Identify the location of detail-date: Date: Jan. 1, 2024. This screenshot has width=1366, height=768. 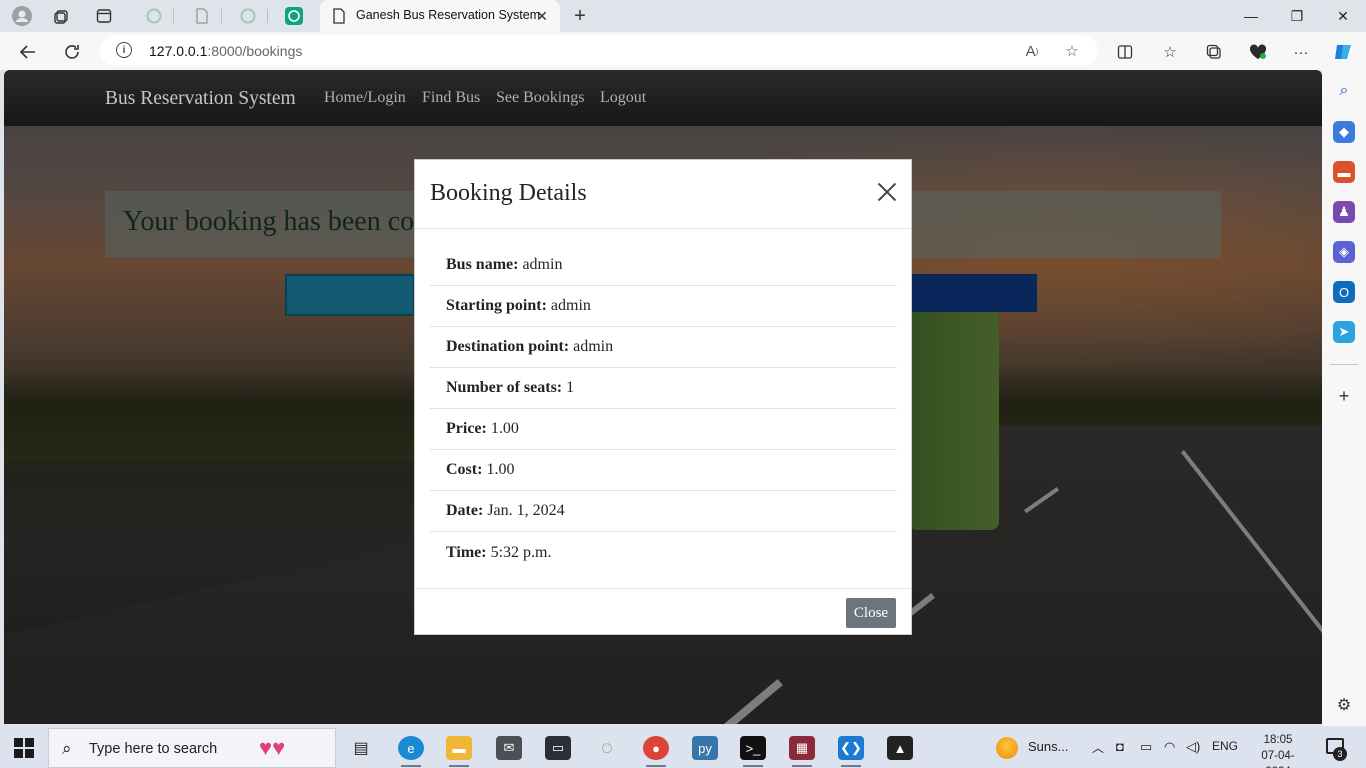
(663, 511).